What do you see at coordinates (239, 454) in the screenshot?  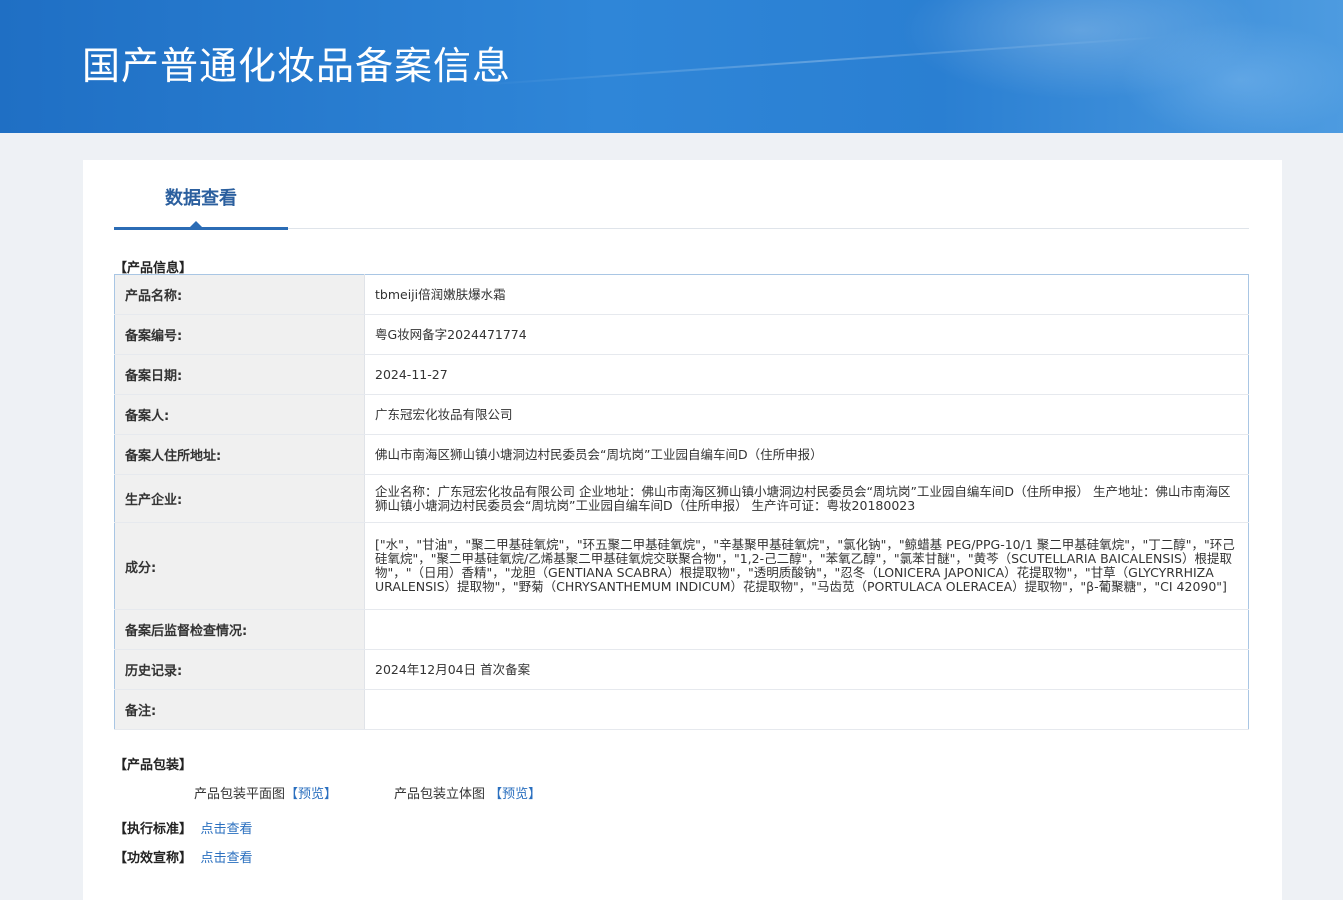 I see `row-label: 备案人住所地址:` at bounding box center [239, 454].